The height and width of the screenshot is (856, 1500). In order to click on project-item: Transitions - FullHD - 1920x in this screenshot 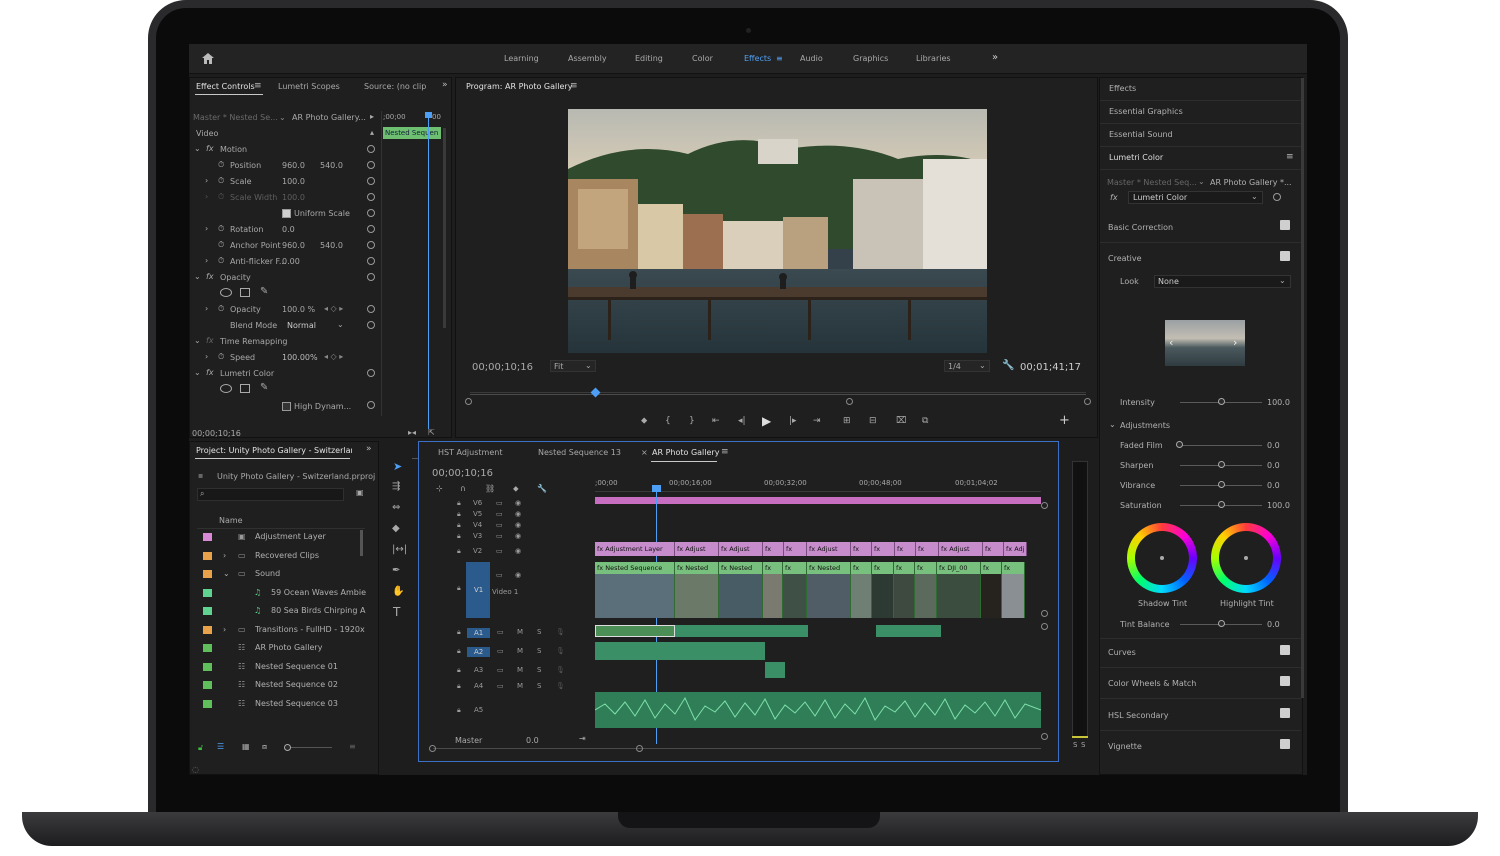, I will do `click(310, 629)`.